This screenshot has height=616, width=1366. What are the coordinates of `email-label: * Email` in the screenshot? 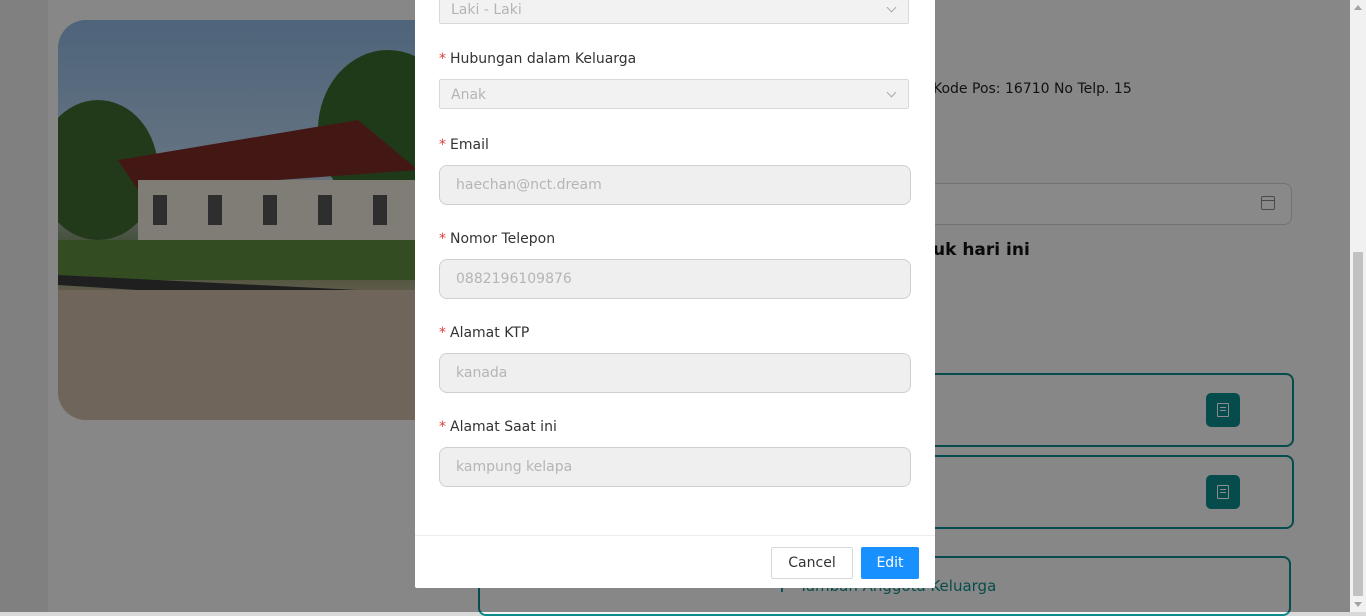 It's located at (464, 145).